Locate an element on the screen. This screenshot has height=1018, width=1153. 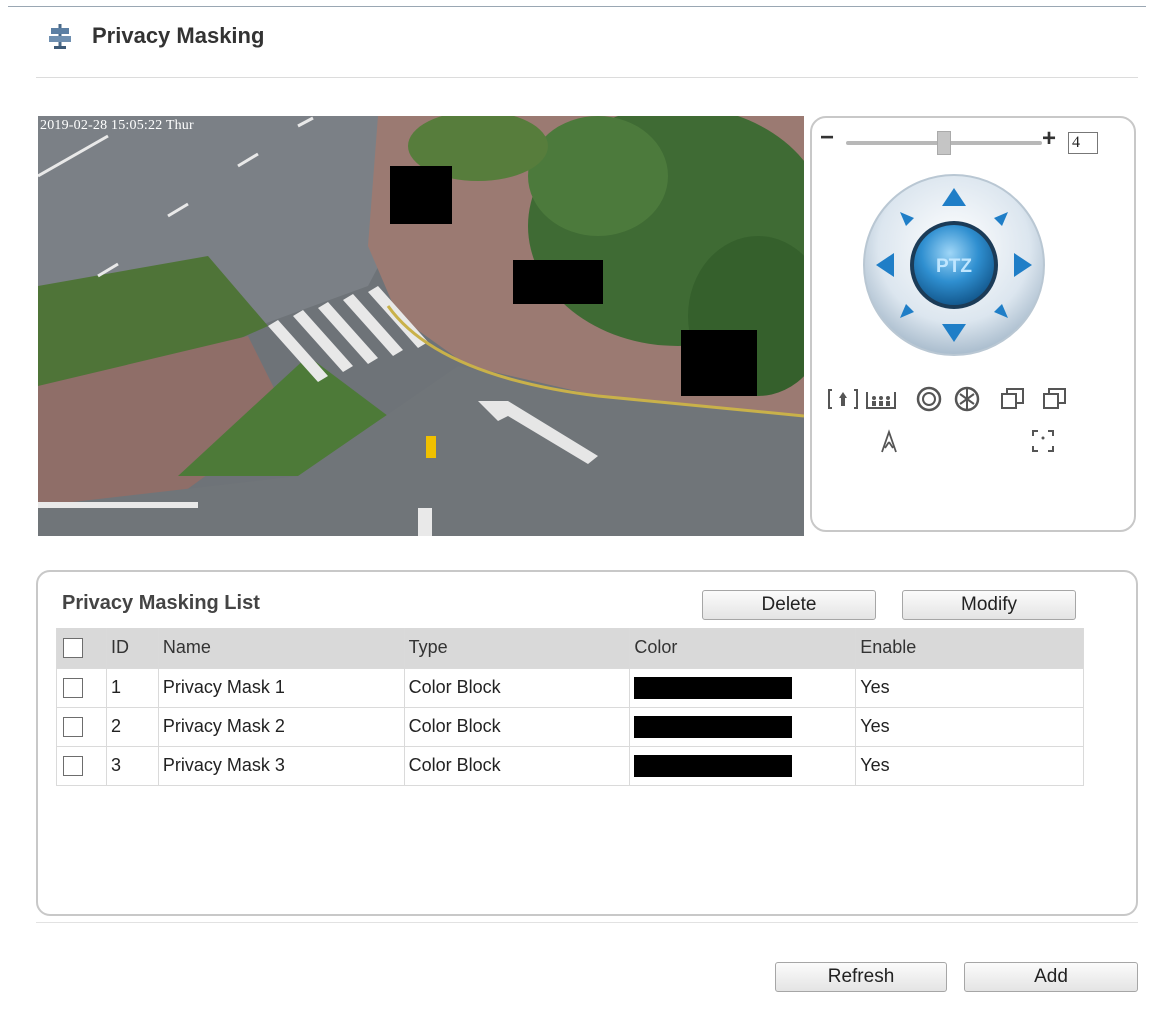
iris-close-icon is located at coordinates (1055, 399).